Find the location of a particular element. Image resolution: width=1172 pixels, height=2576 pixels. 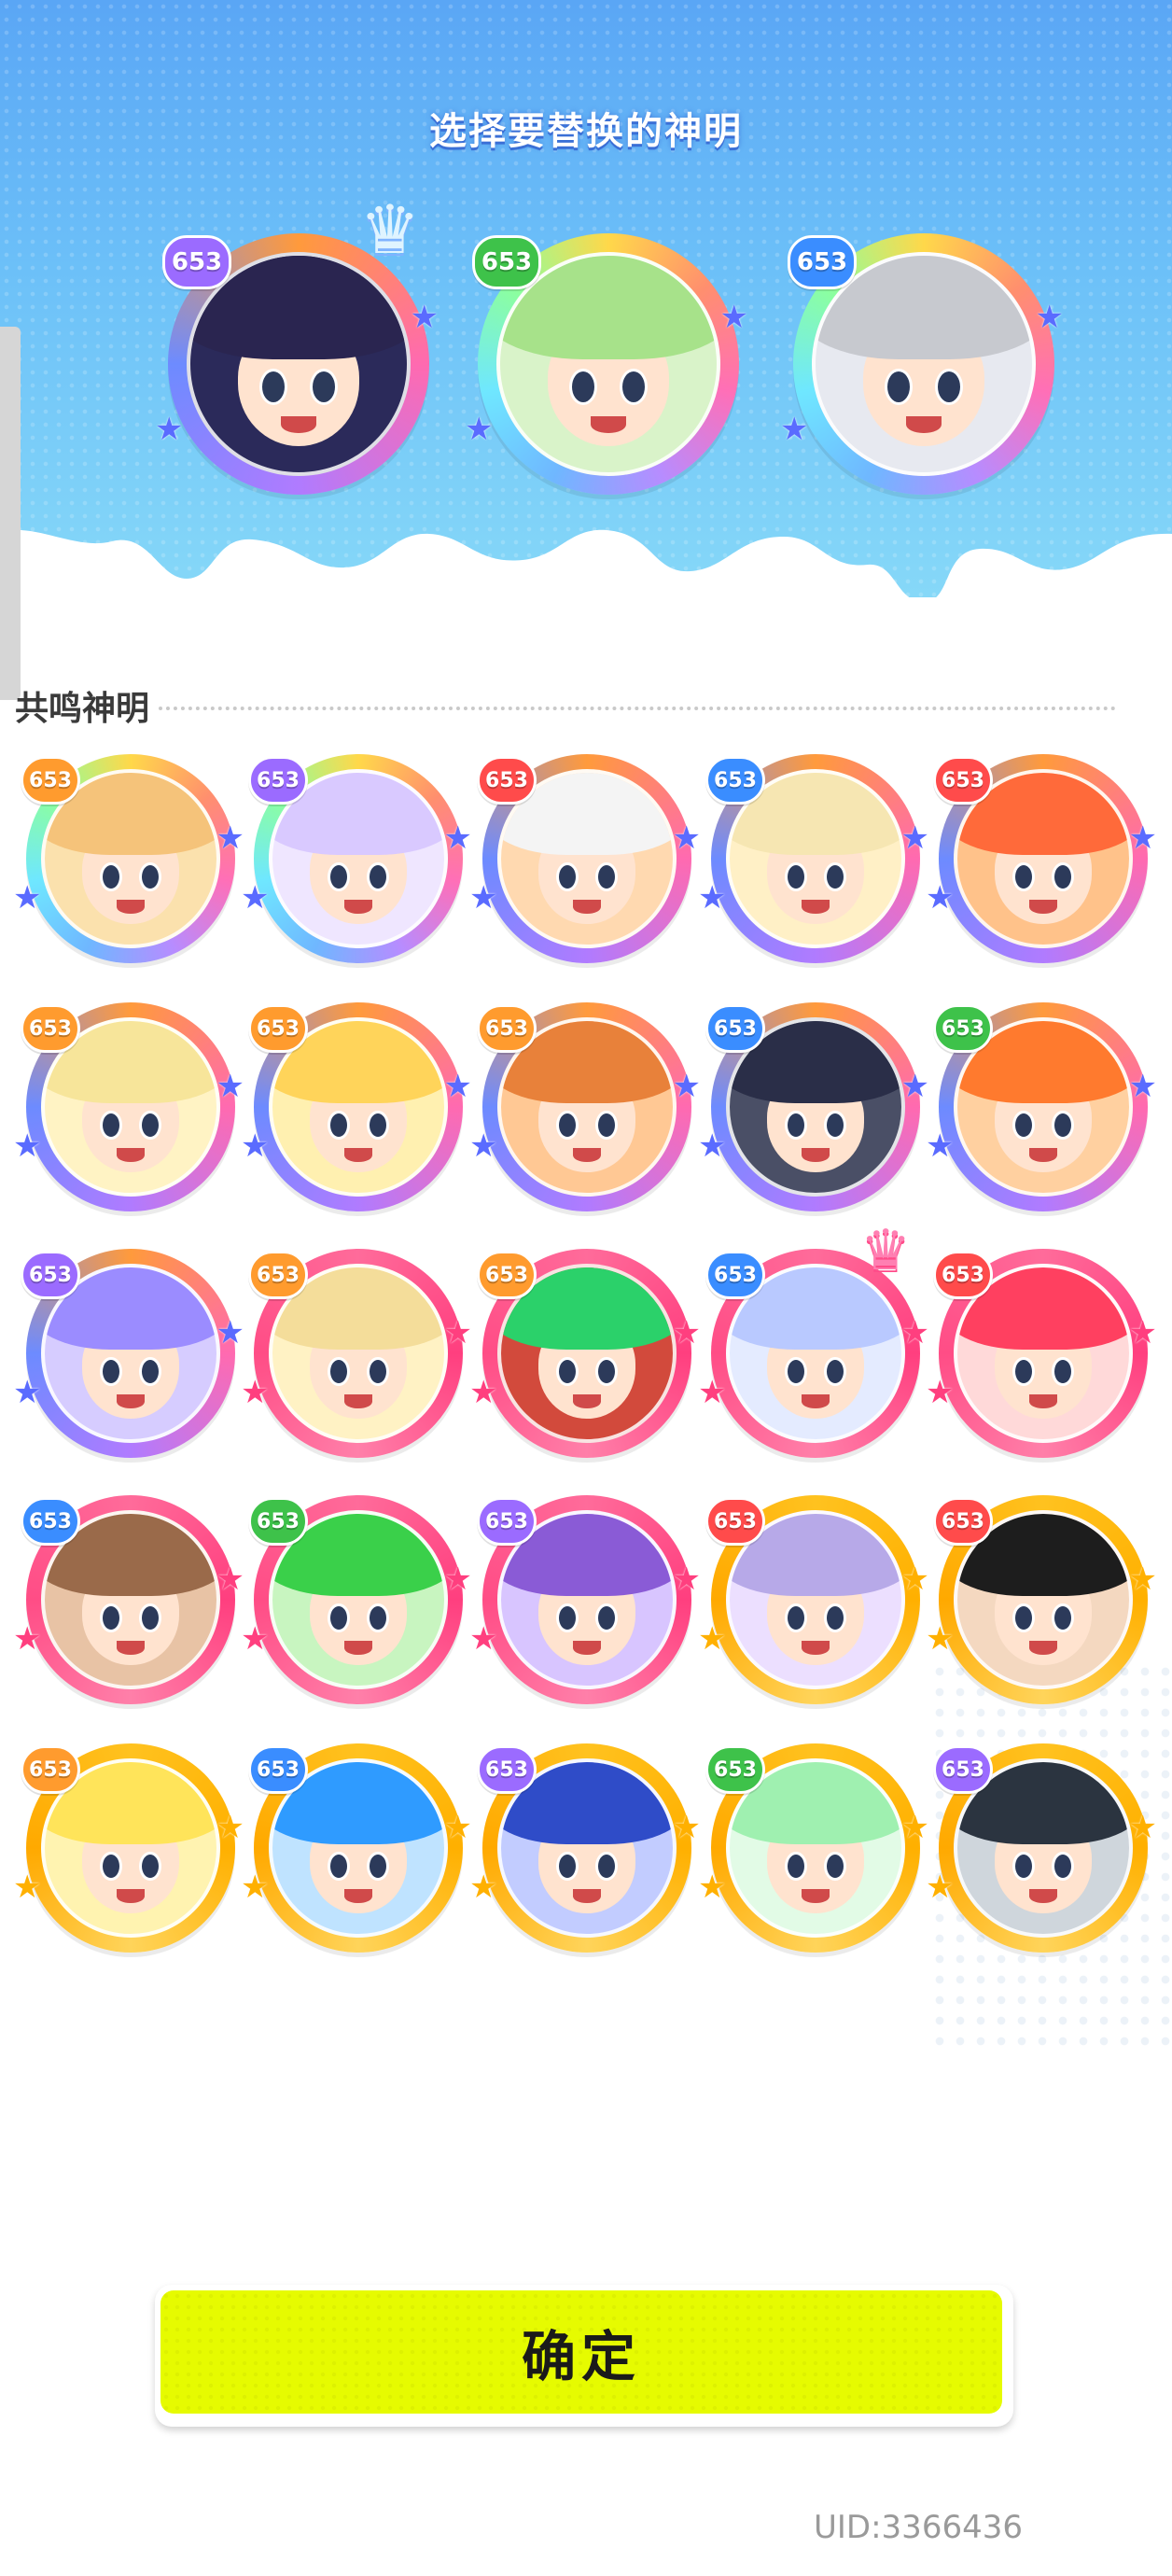

side-drawer-handle is located at coordinates (10, 513).